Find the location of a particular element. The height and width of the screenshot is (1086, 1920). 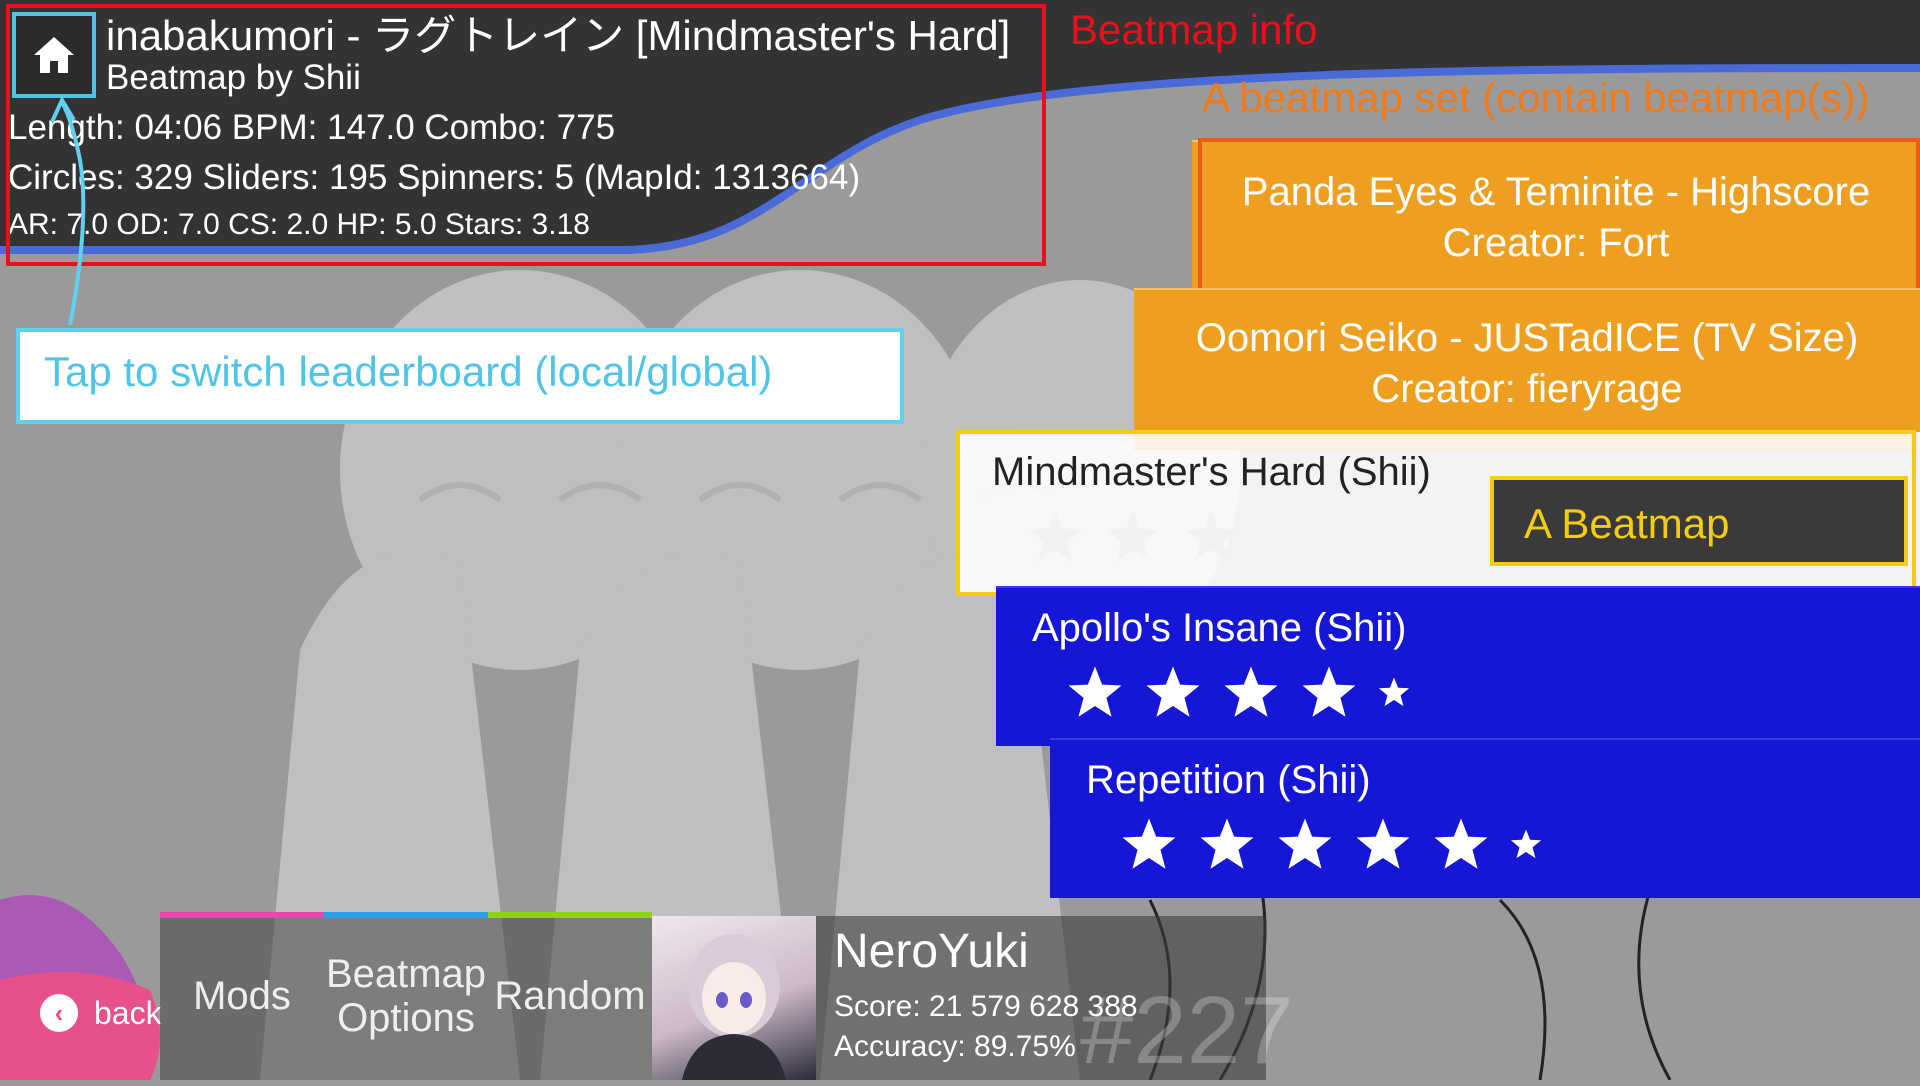

beatmap-options-label: Beatmap Options is located at coordinates (406, 996).